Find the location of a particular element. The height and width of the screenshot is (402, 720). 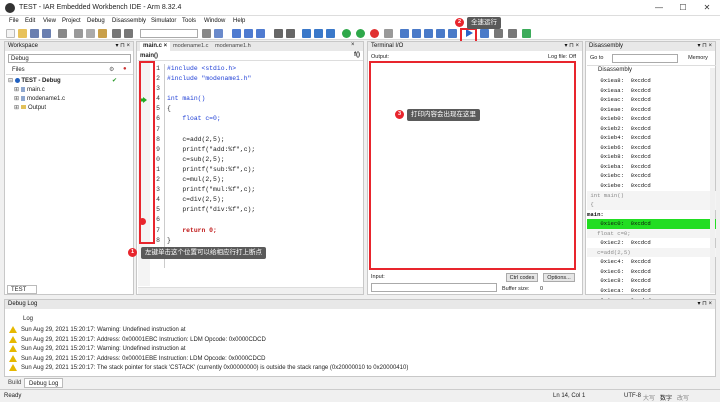

menu-window: Window is located at coordinates (214, 21).